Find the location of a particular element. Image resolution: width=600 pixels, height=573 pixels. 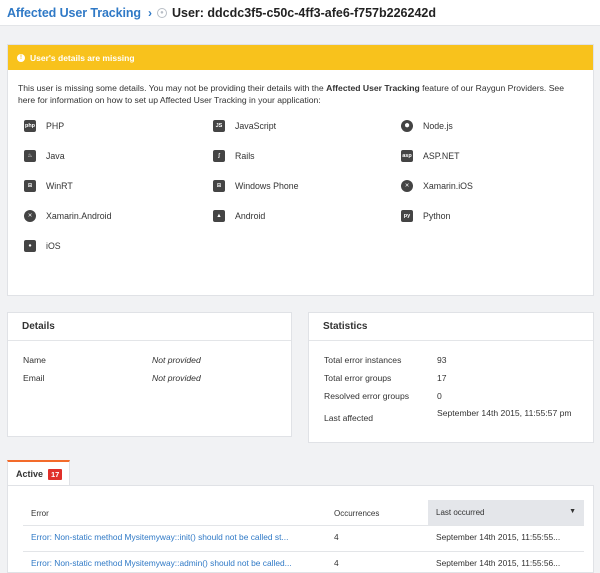

warning-message-bold: Affected User Tracking is located at coordinates (373, 88).